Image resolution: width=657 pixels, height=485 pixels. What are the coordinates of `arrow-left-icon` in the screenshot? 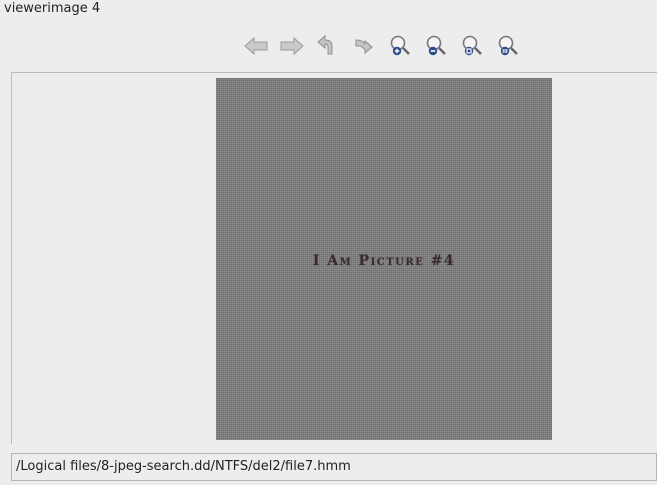 It's located at (256, 46).